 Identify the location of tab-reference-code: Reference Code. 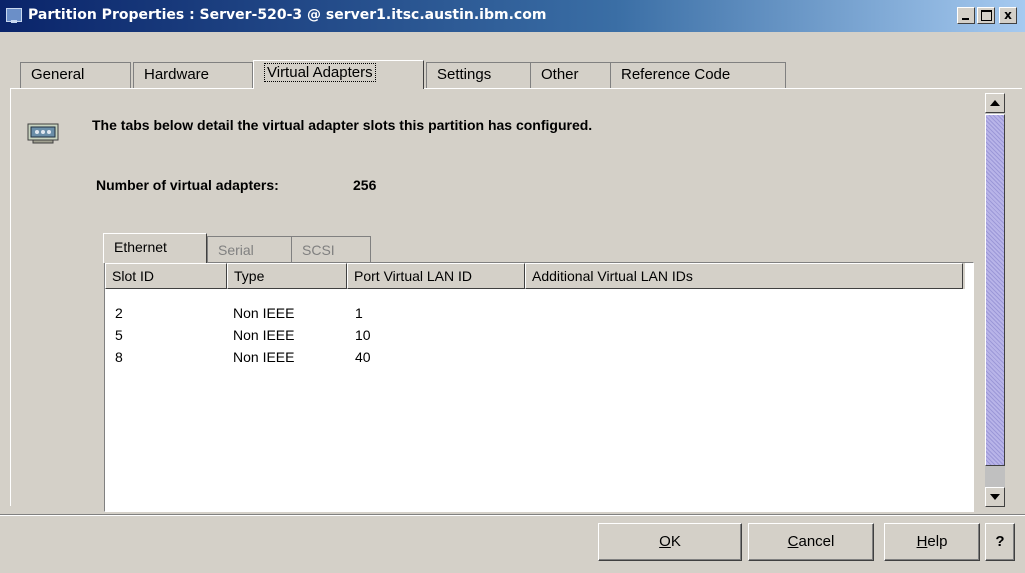
(698, 75).